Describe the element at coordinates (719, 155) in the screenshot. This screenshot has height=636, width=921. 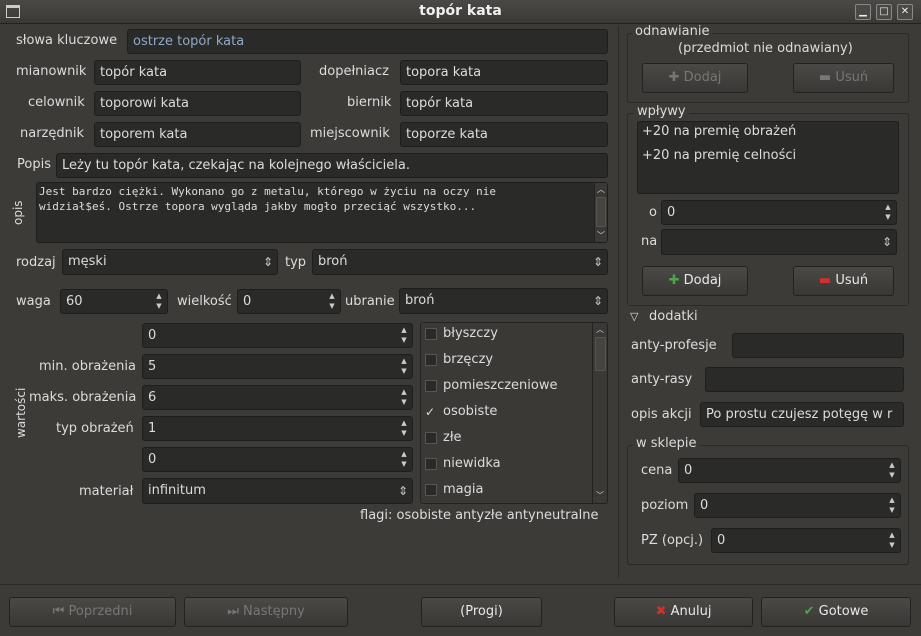
I see `wplyw-item: +20 na premię celności` at that location.